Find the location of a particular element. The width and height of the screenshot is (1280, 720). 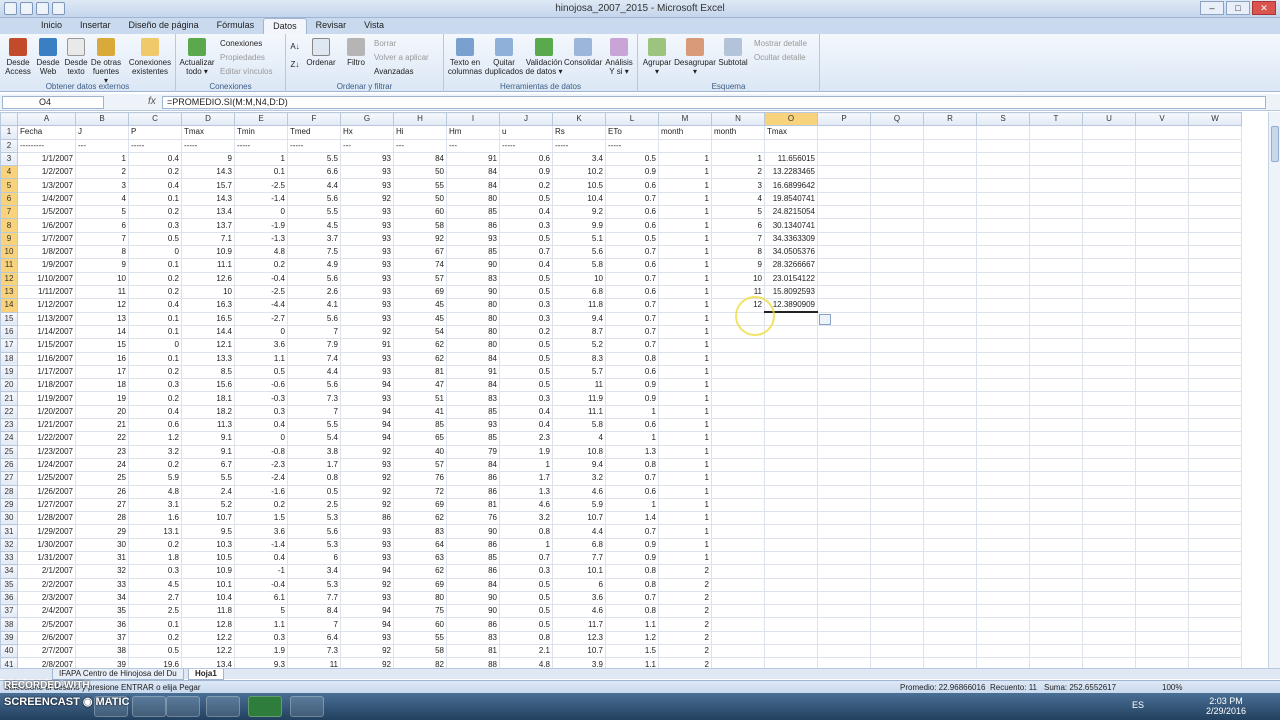

cell-Q19 is located at coordinates (897, 372).